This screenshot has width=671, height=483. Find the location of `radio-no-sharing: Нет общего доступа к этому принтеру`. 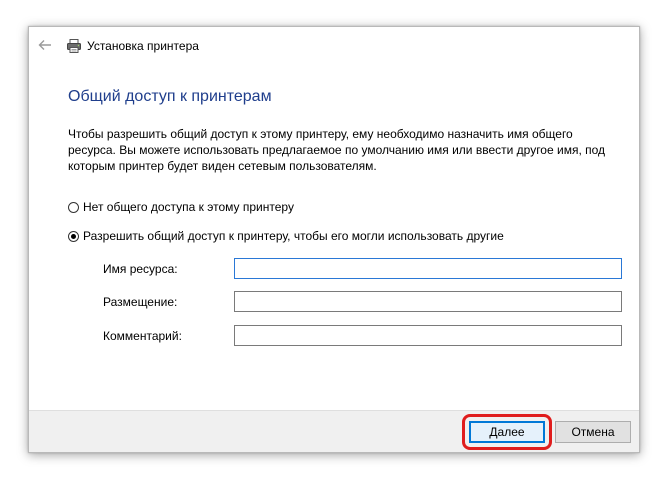

radio-no-sharing: Нет общего доступа к этому принтеру is located at coordinates (181, 207).